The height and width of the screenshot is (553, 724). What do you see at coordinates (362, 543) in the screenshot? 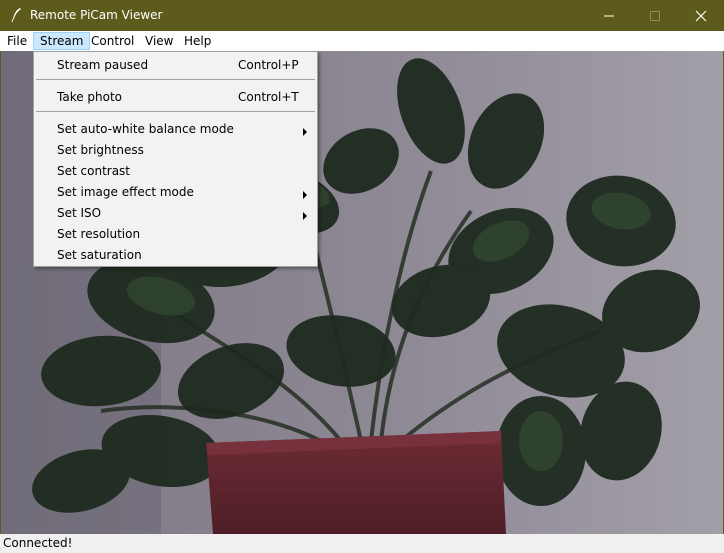
I see `status-bar: Connected!` at bounding box center [362, 543].